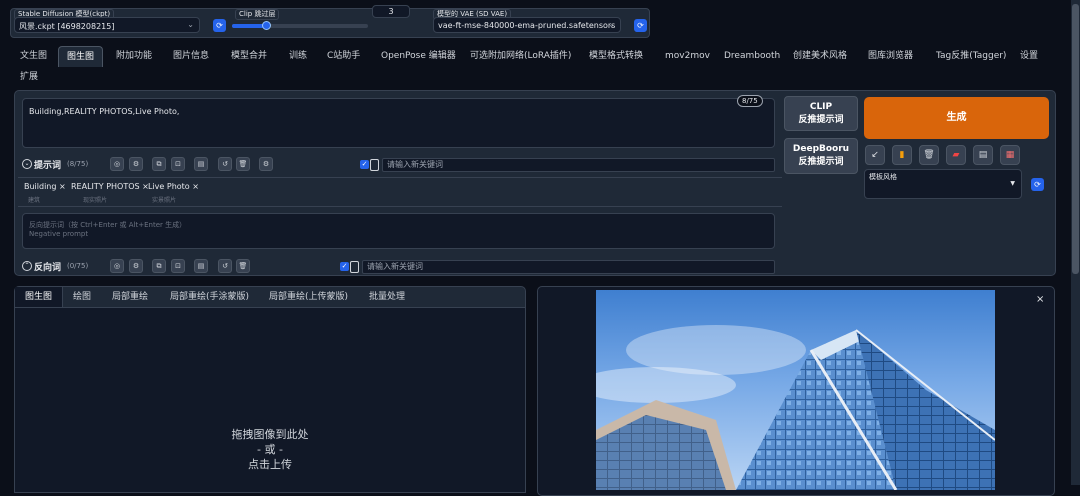 The height and width of the screenshot is (496, 1080). I want to click on keyword-input: 请输入新关键词, so click(578, 165).